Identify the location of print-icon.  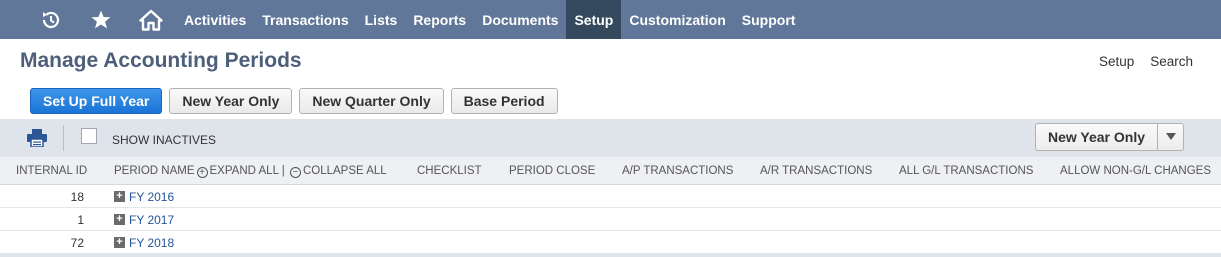
(37, 138).